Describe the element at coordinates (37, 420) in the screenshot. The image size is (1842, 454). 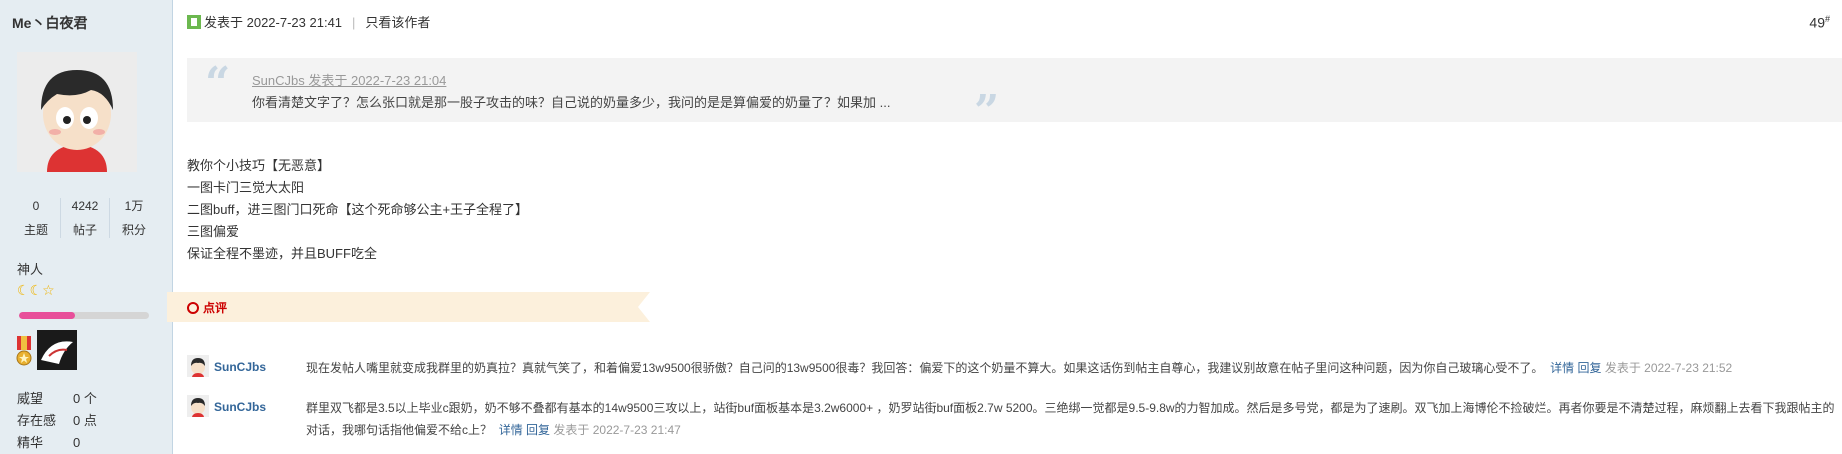
I see `info-key: 存在感` at that location.